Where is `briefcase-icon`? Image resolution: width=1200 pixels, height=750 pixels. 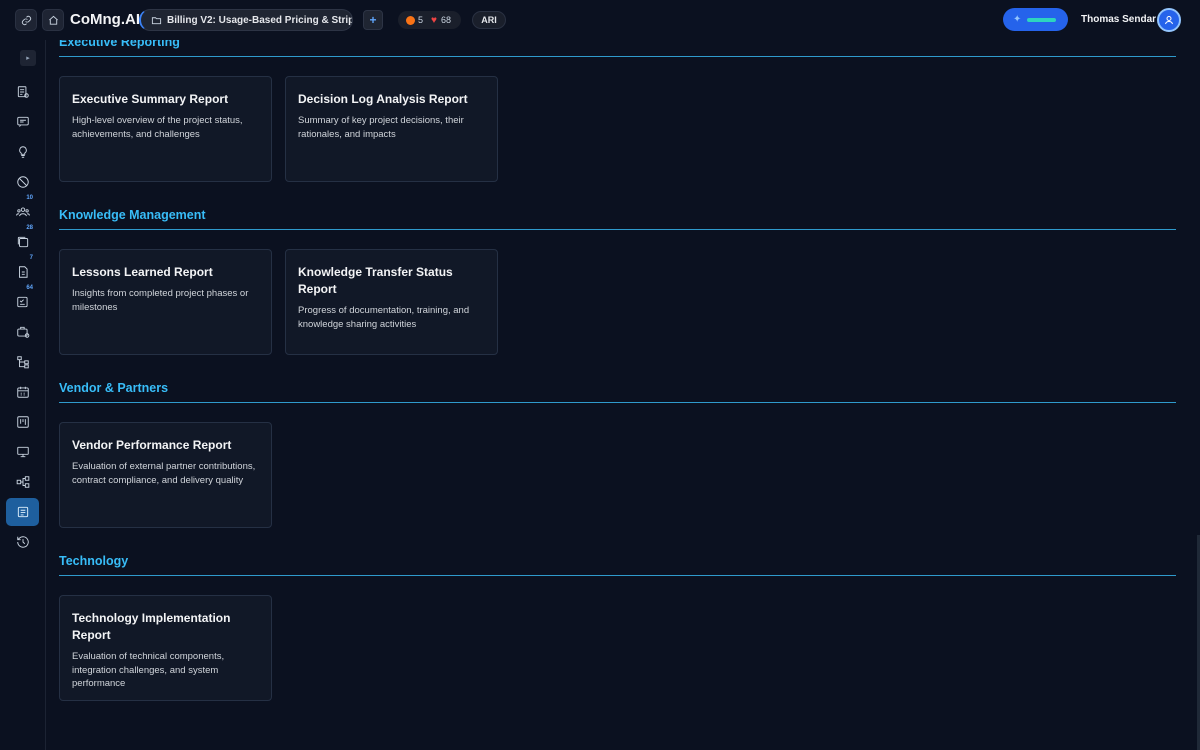 briefcase-icon is located at coordinates (22, 332).